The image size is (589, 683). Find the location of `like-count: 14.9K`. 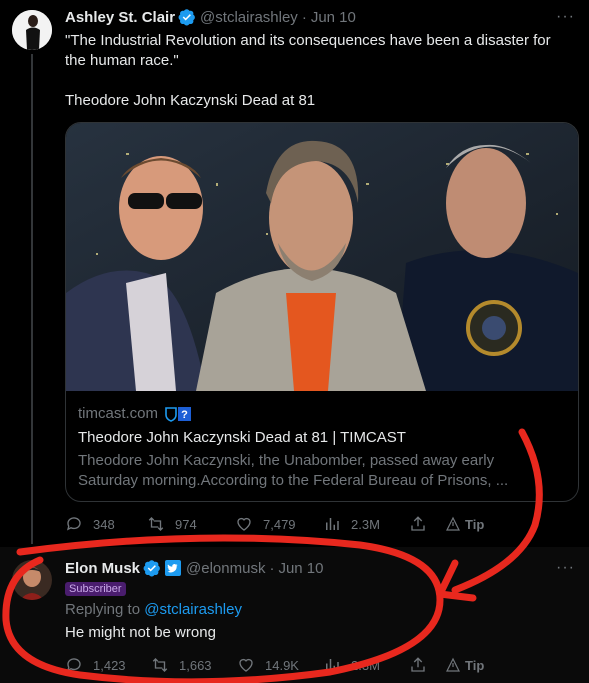

like-count: 14.9K is located at coordinates (282, 665).